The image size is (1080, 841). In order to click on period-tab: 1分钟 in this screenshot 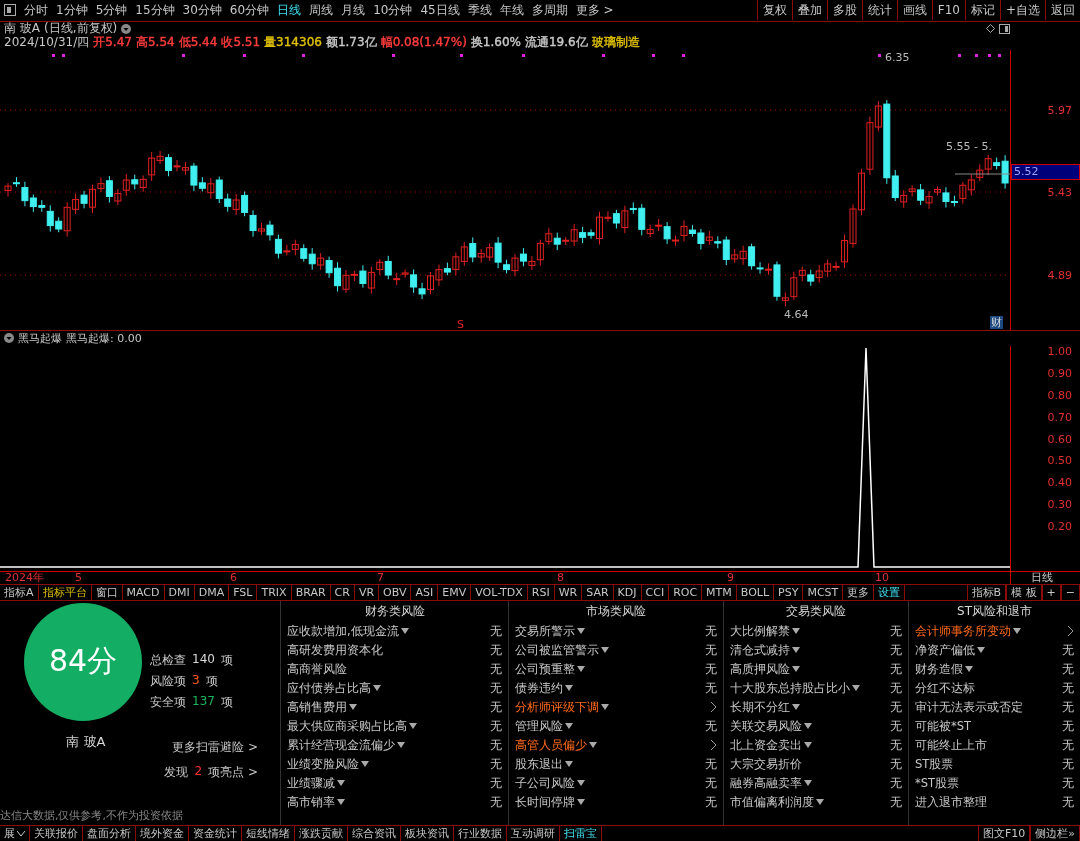, I will do `click(72, 10)`.